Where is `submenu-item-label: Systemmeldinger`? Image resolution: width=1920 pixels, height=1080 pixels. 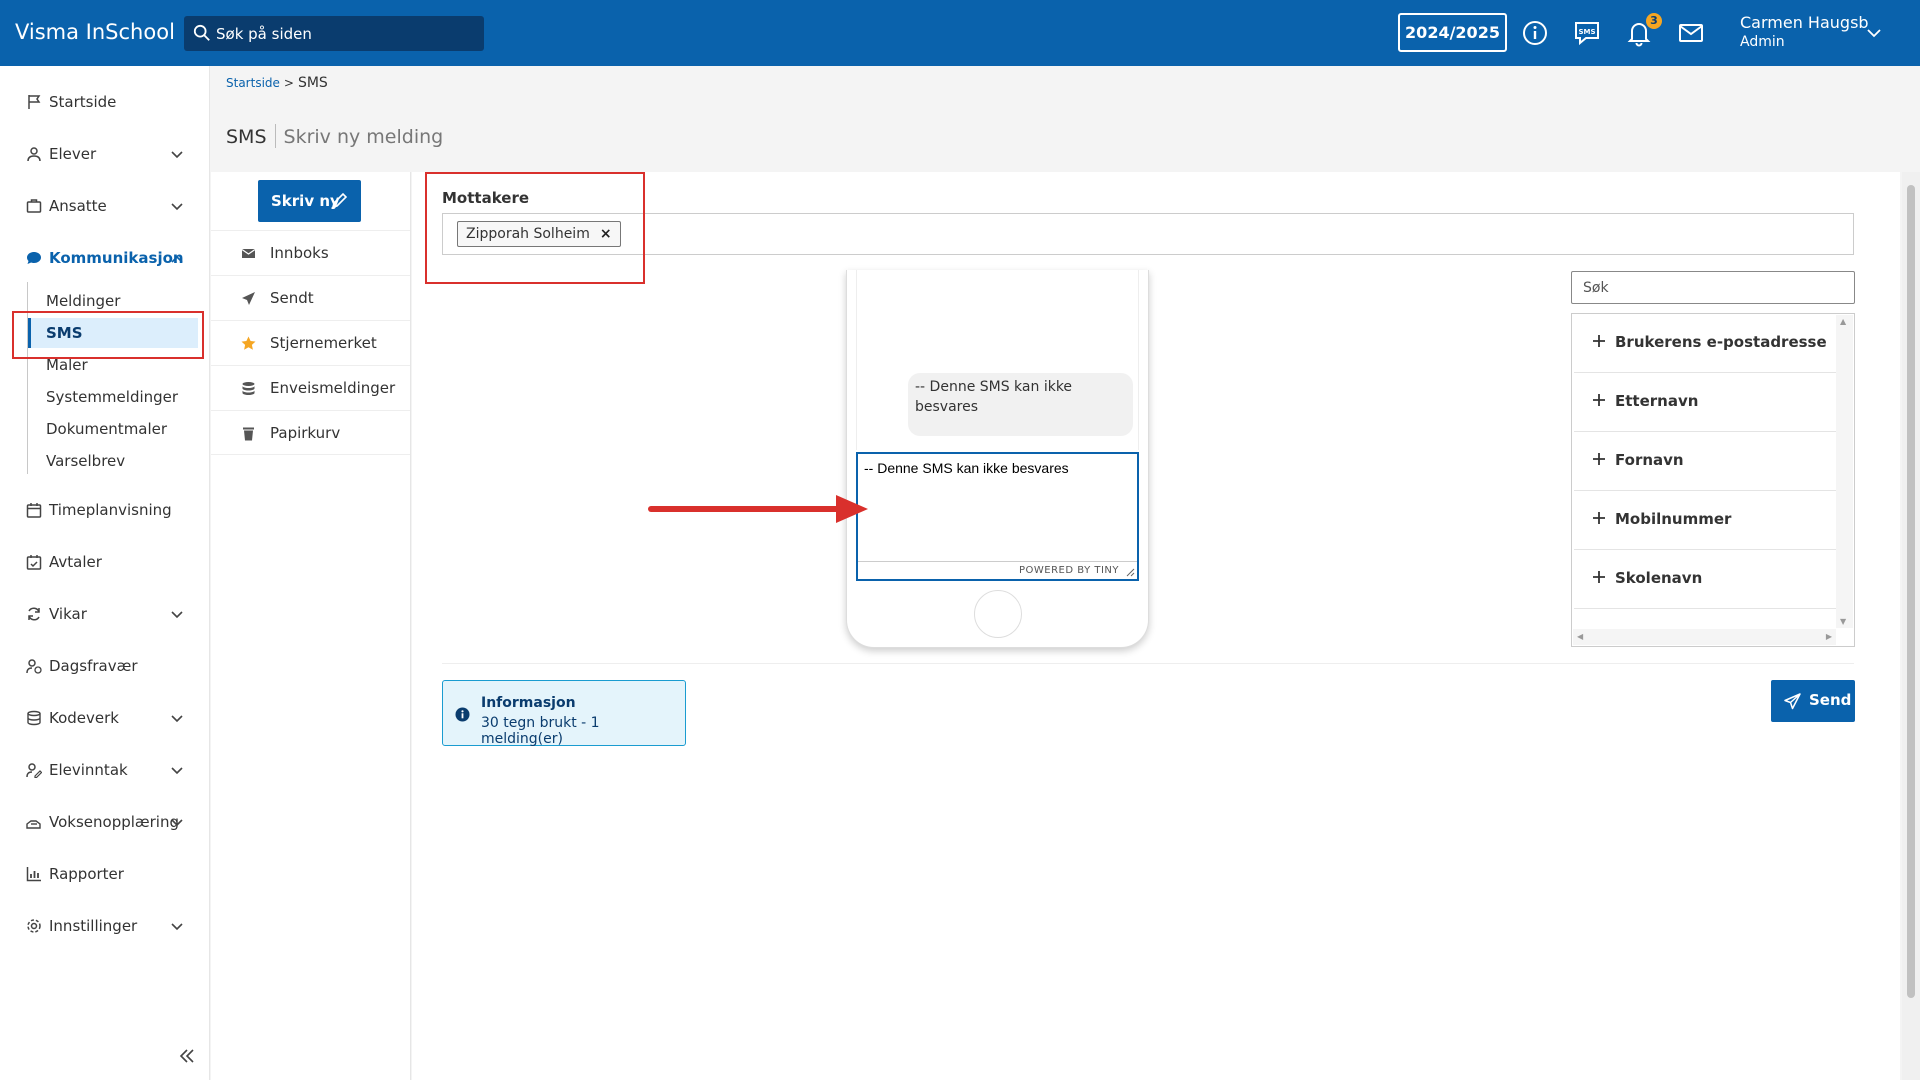 submenu-item-label: Systemmeldinger is located at coordinates (112, 397).